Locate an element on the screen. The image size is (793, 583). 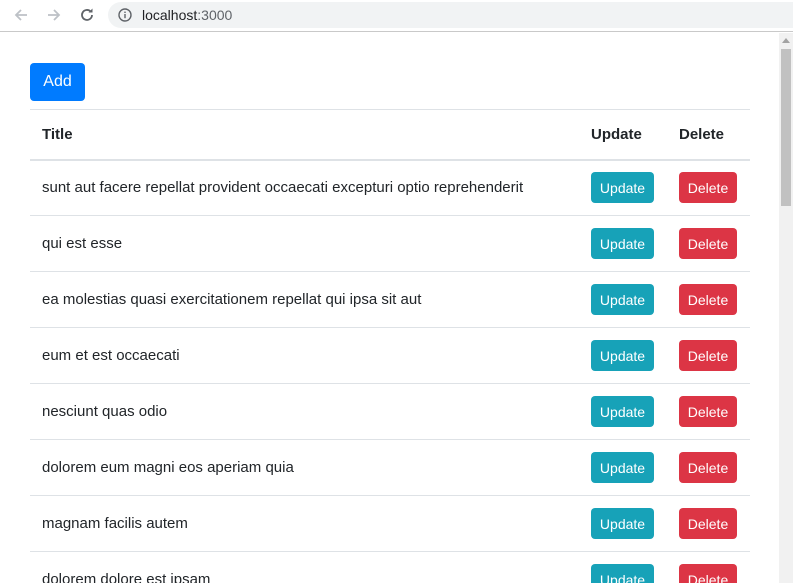
address-bar: localhost:3000 is located at coordinates (450, 15).